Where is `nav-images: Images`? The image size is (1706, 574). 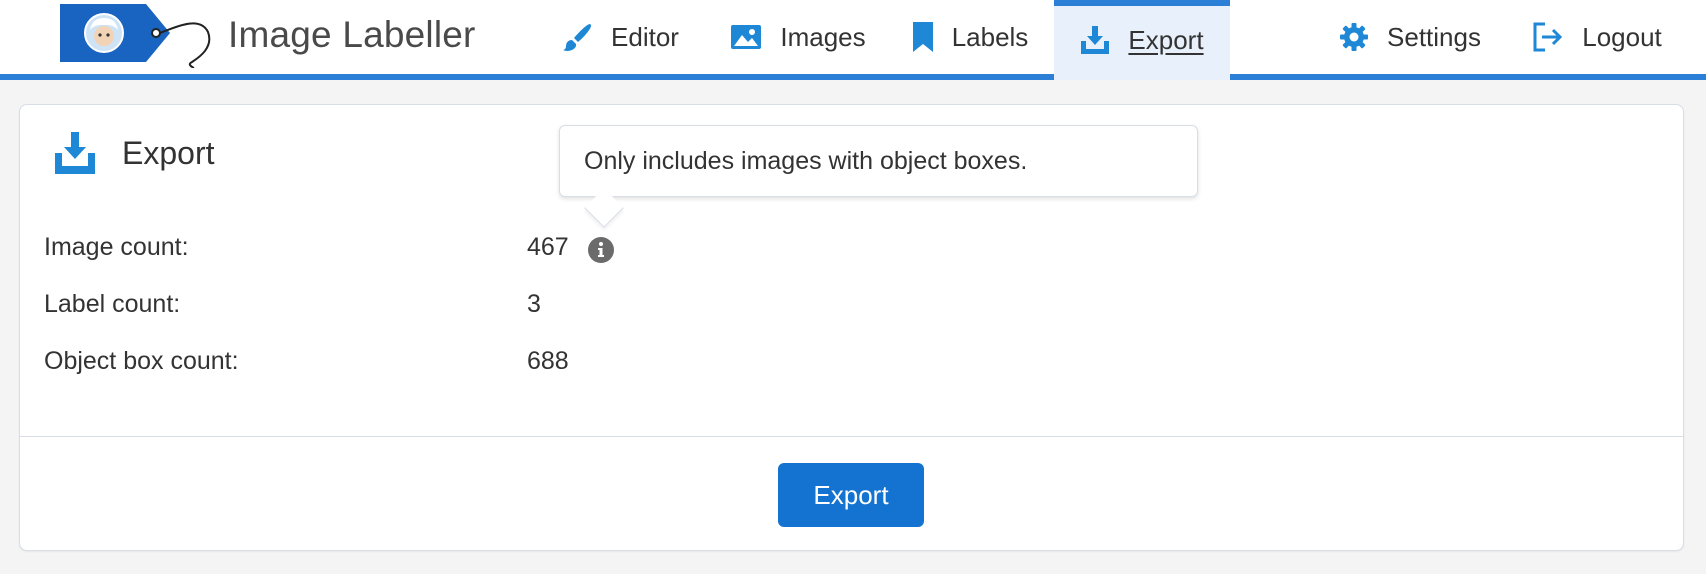
nav-images: Images is located at coordinates (798, 37).